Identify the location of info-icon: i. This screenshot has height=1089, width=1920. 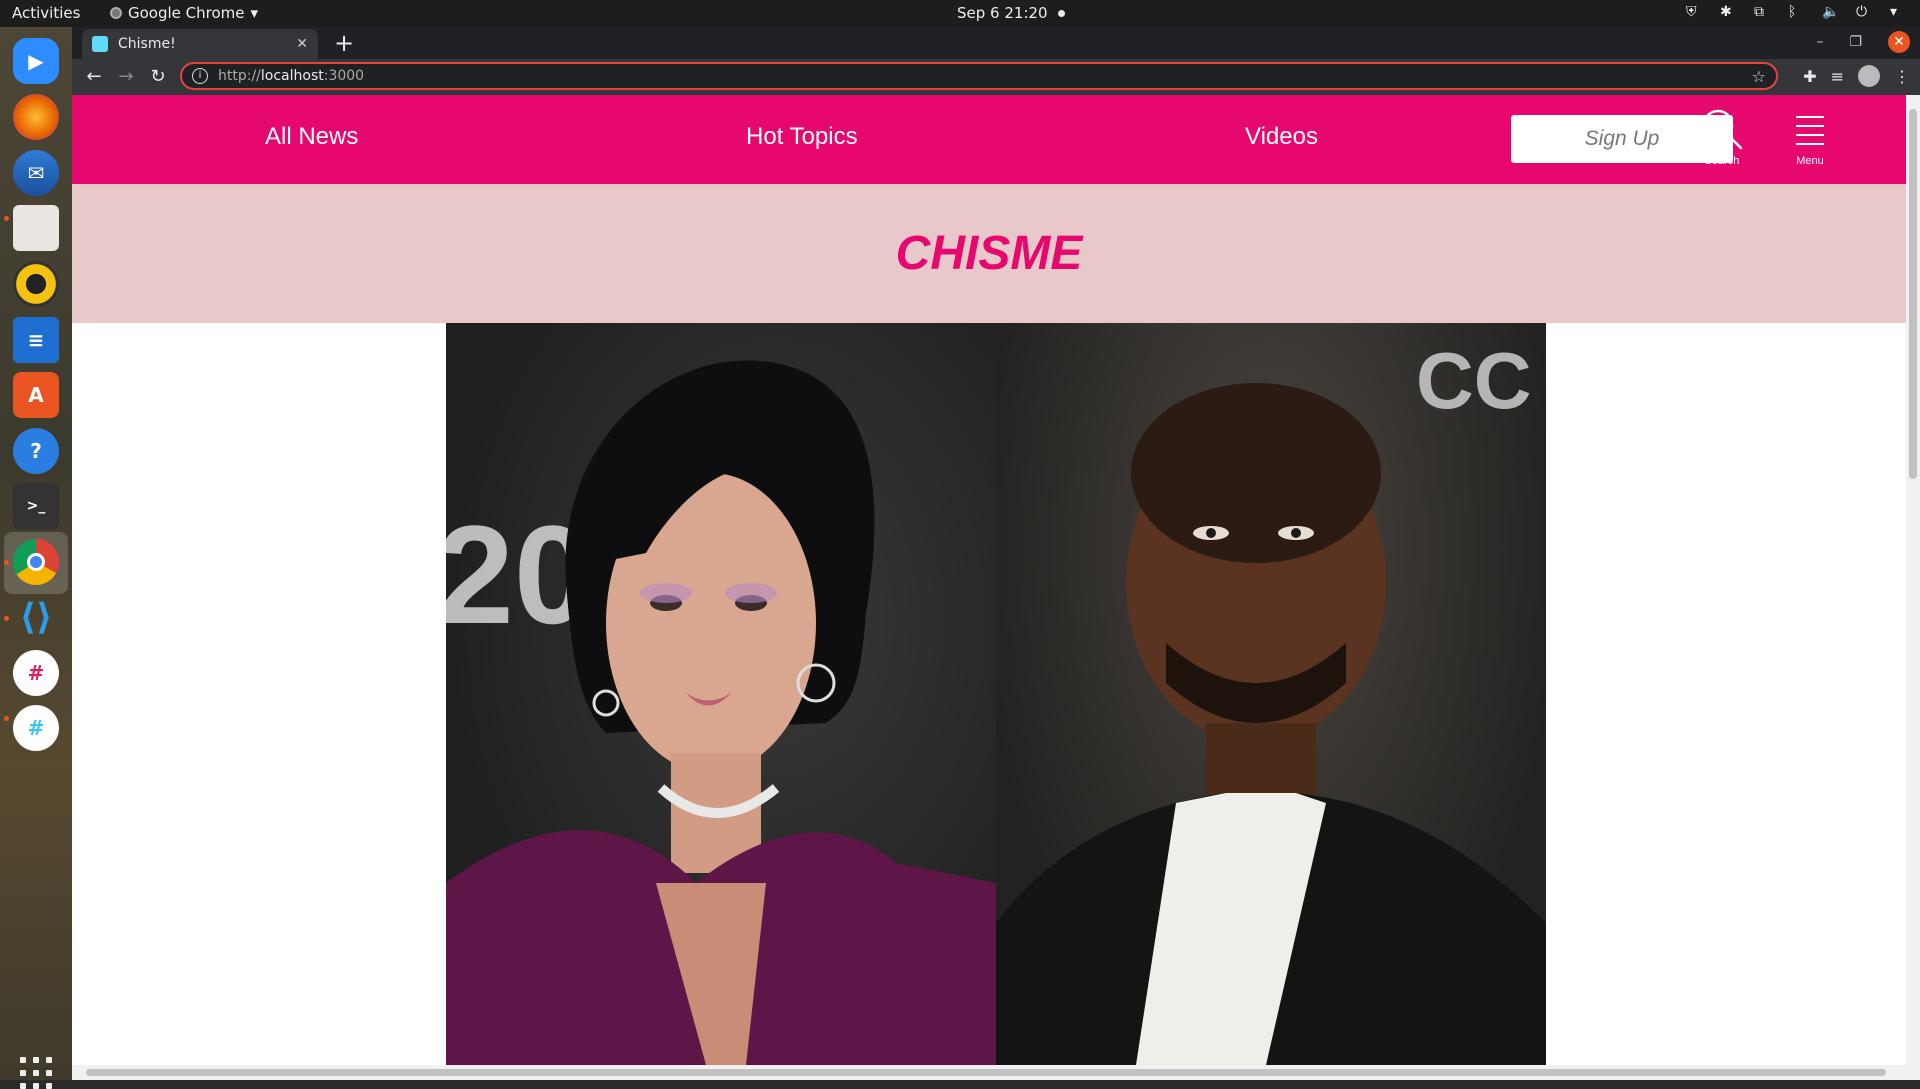
(200, 76).